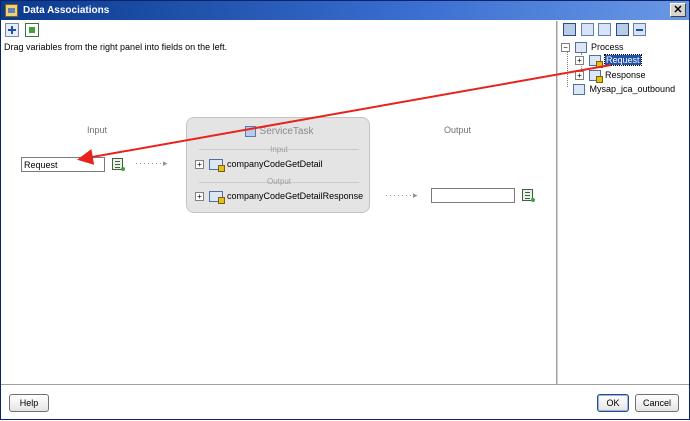 The height and width of the screenshot is (421, 690). I want to click on process-icon, so click(580, 48).